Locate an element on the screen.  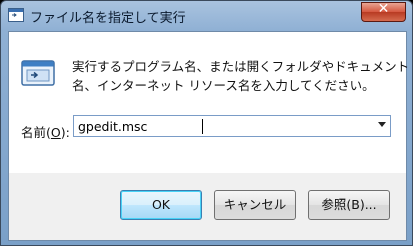
ok-button: OK is located at coordinates (161, 205).